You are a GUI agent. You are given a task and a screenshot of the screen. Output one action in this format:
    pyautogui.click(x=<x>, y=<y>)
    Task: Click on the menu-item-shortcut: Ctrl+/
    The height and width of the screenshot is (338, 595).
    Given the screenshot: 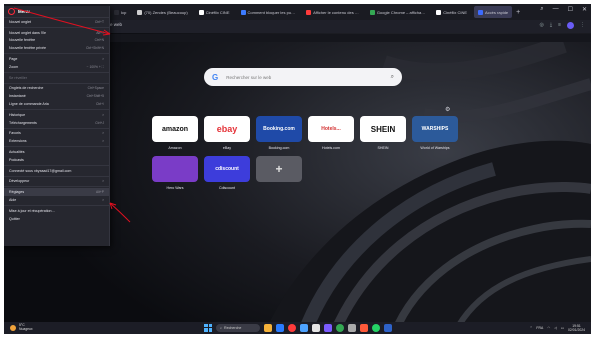 What is the action you would take?
    pyautogui.click(x=100, y=104)
    